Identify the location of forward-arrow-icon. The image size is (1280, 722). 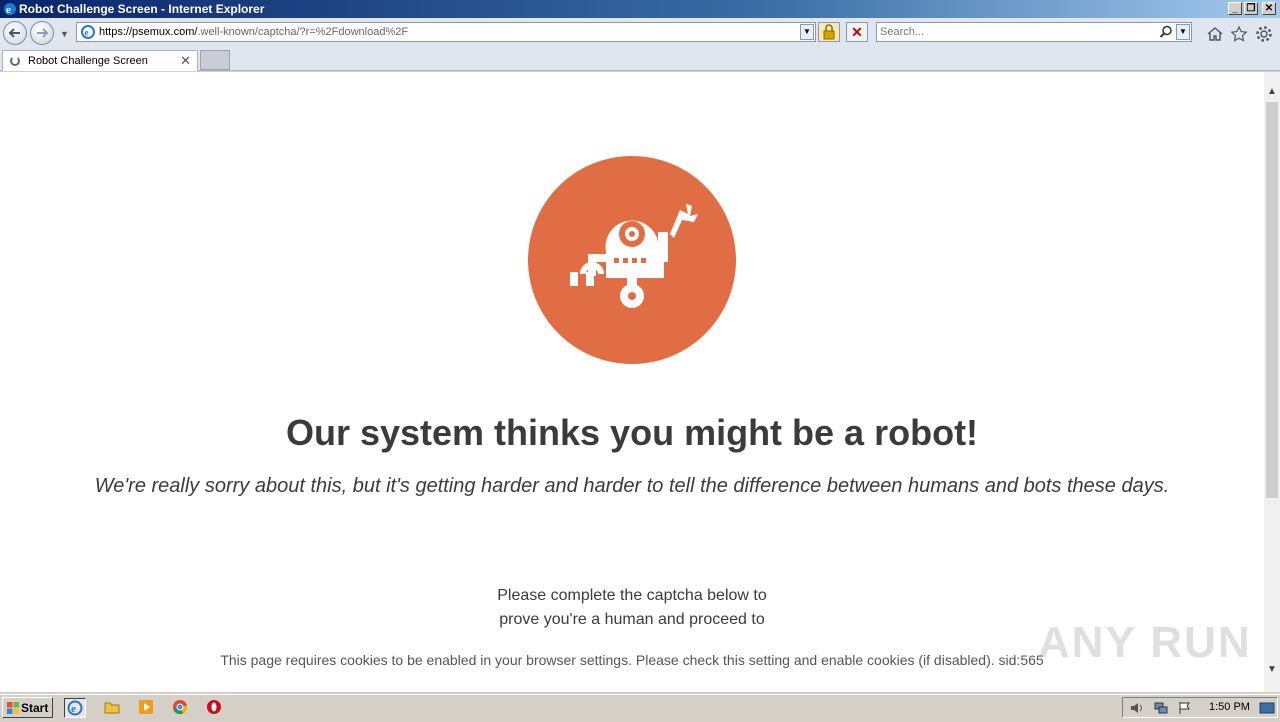
(43, 33).